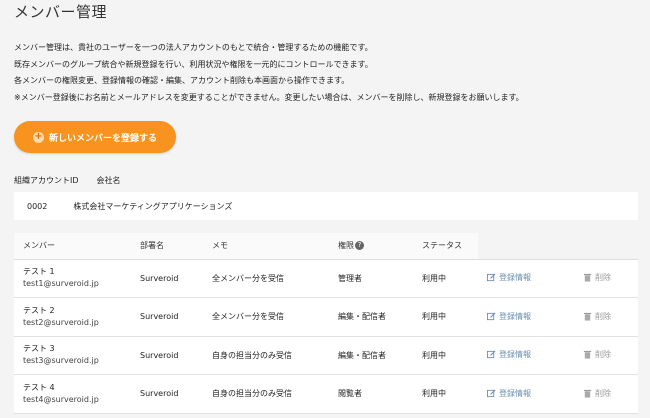 This screenshot has width=650, height=418. I want to click on member-cell: テスト 1 test1@surveroid.jp, so click(72, 278).